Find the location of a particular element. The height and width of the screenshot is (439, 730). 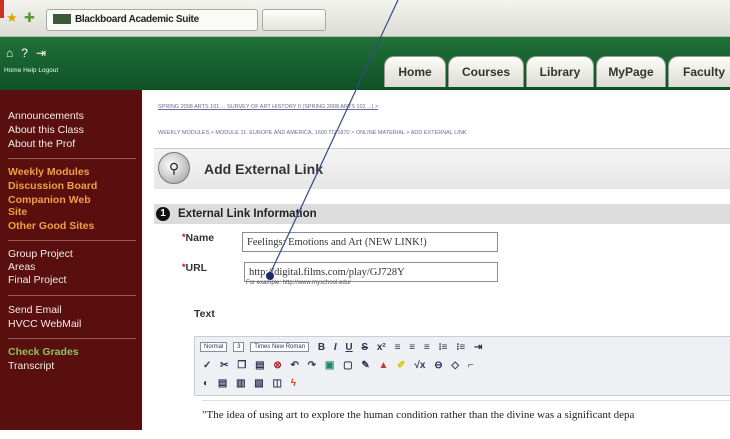

callout-dot is located at coordinates (270, 276).